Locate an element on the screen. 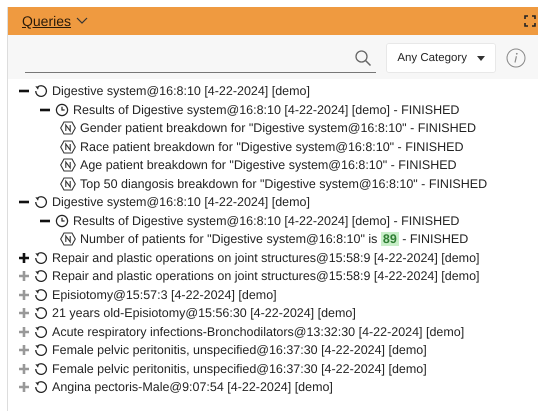 This screenshot has height=411, width=538. chevron-down-icon is located at coordinates (82, 21).